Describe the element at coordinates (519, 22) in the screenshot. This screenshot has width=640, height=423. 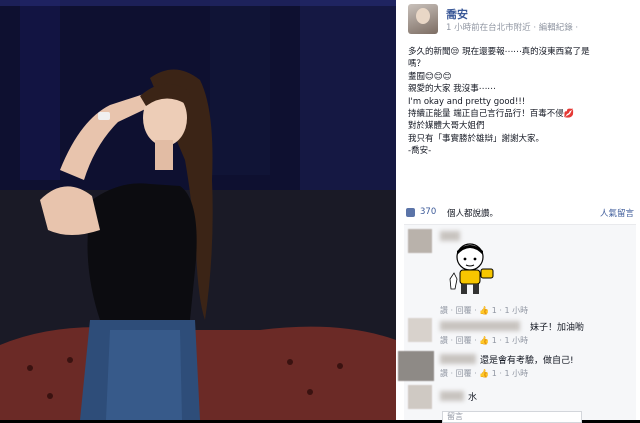
I see `post-header: 喬安 1 小時前在台北市附近 · 編輯紀錄 ·` at that location.